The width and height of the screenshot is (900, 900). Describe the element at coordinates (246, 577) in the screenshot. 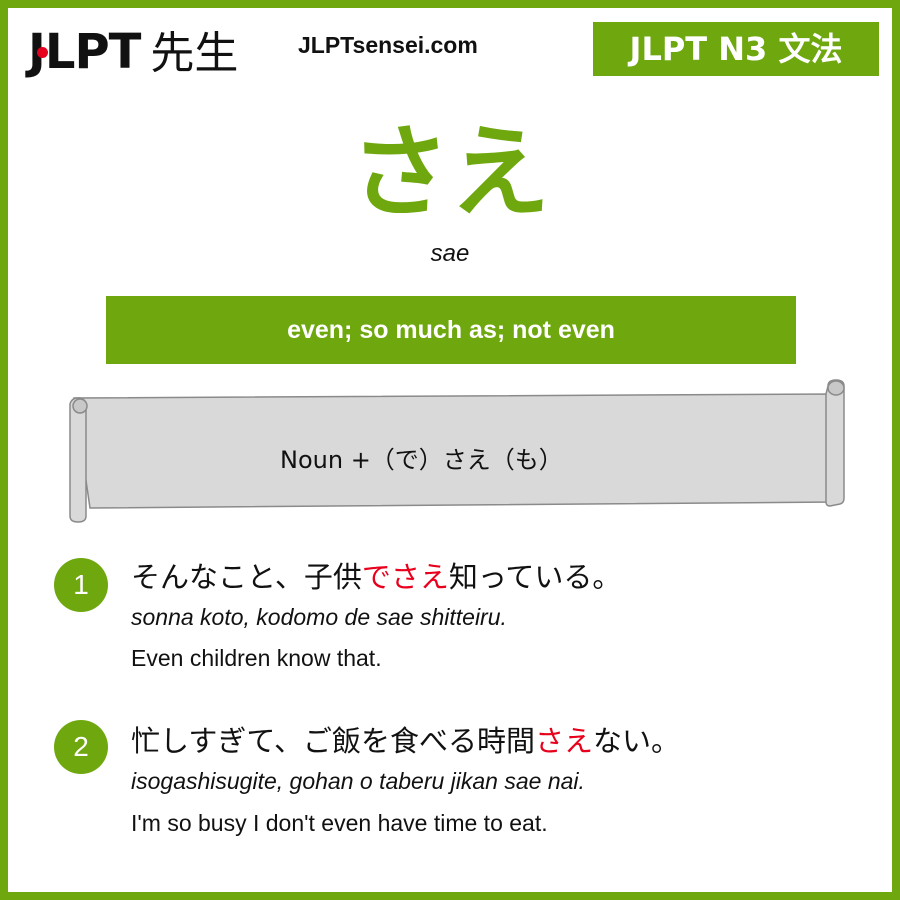

I see `example-1-jp-before: そんなこと、子供` at that location.